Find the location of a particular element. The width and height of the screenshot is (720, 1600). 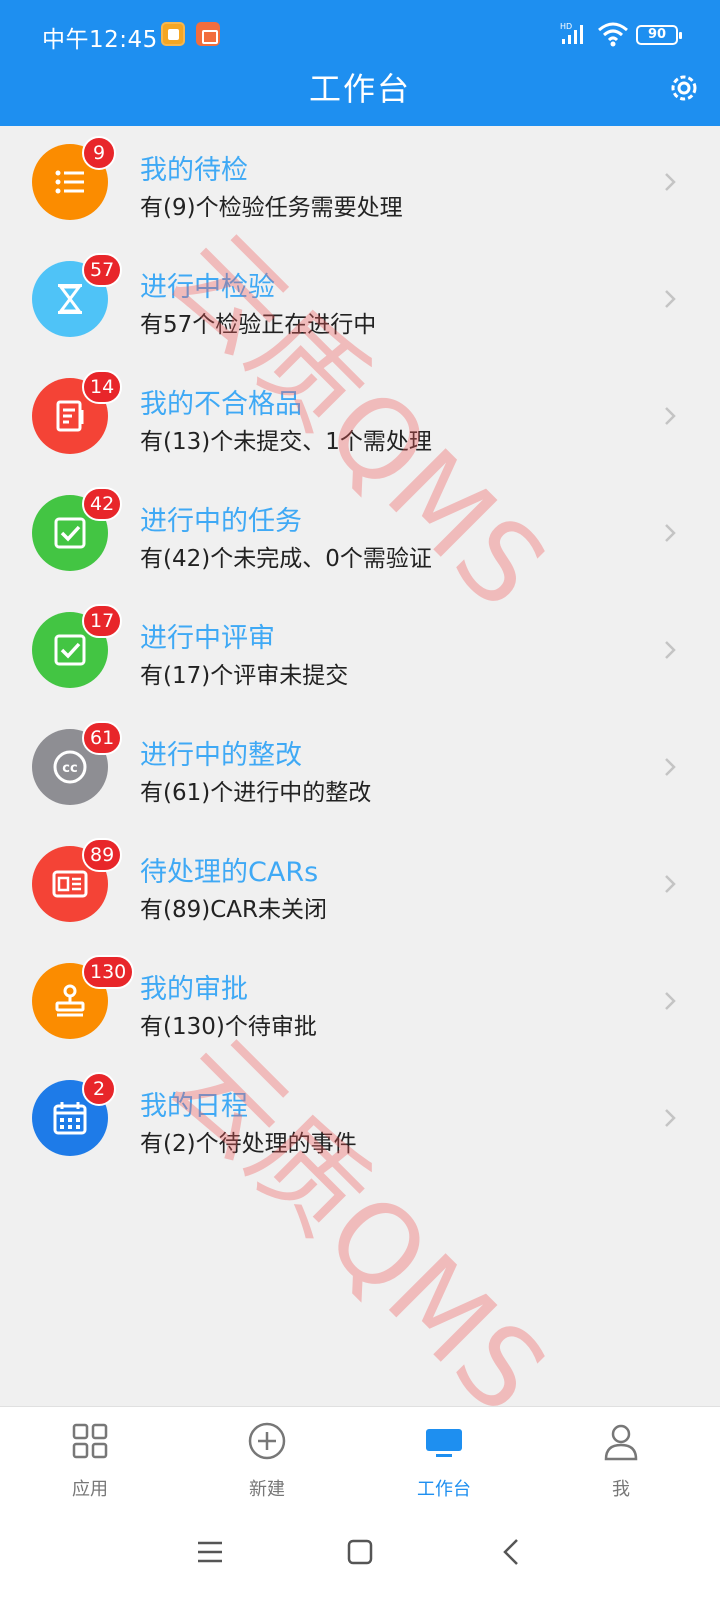

tab-grid: 应用 is located at coordinates (90, 1456).